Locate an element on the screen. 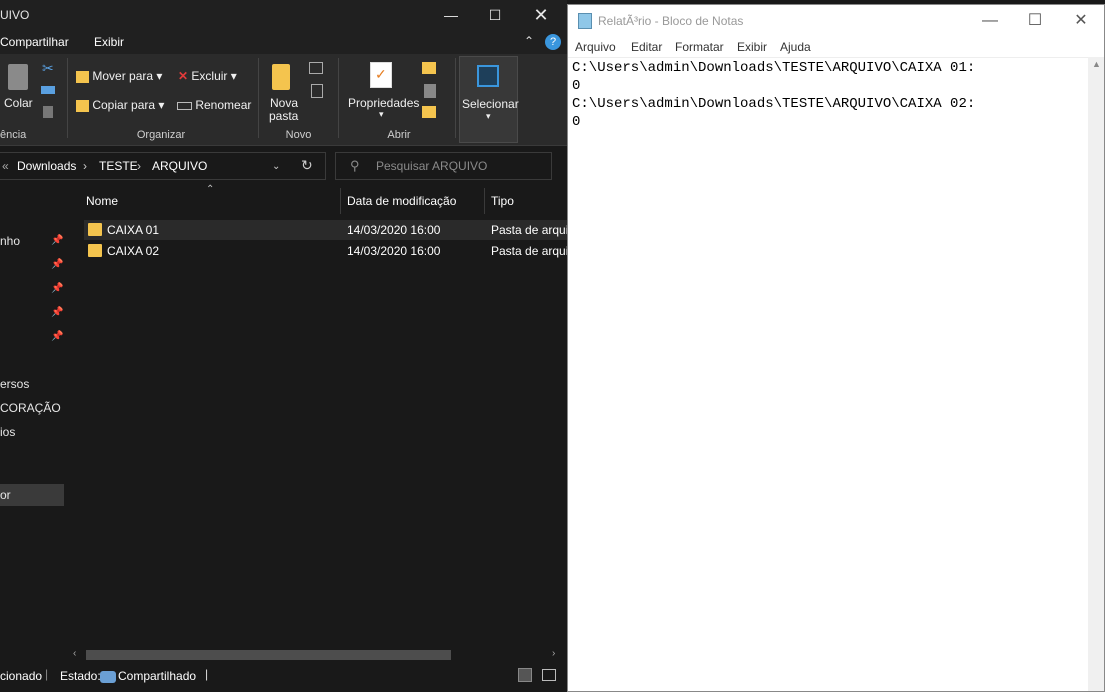 This screenshot has height=692, width=1105. tab-exibir: Exibir is located at coordinates (109, 42).